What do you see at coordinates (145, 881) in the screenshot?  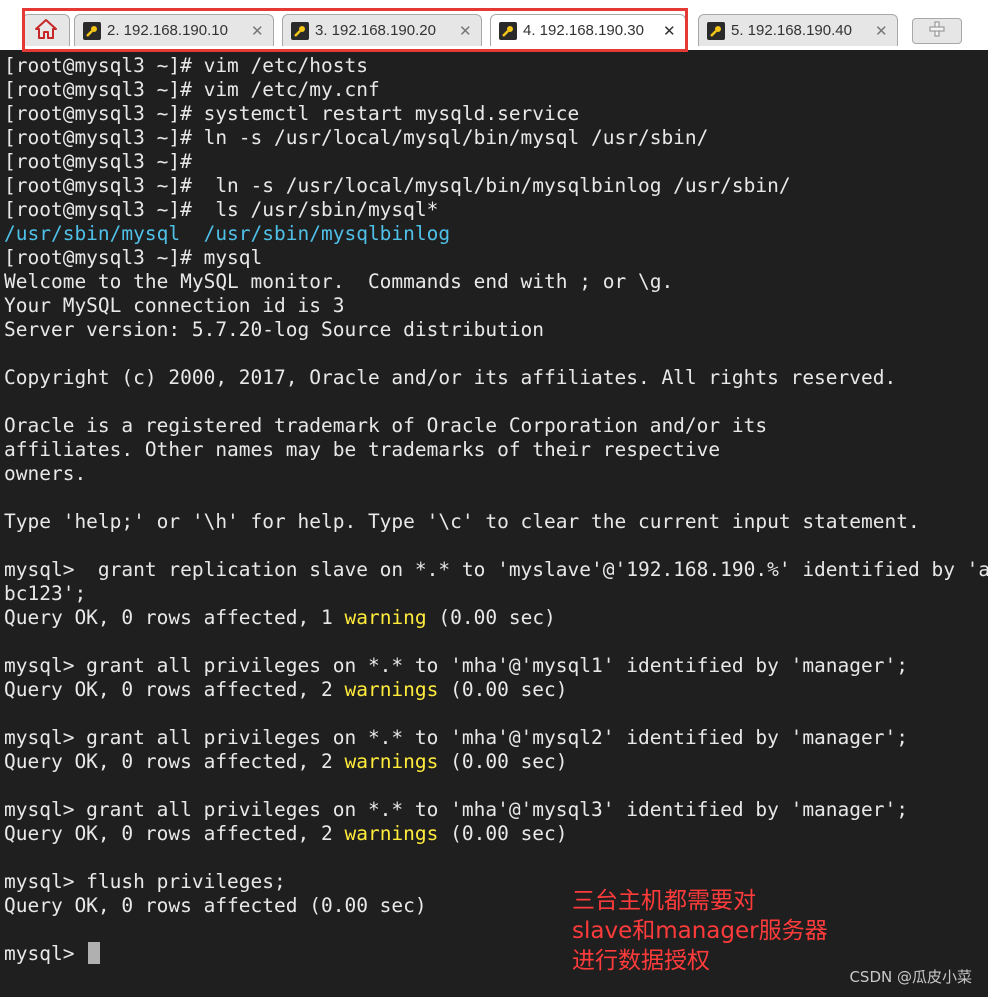 I see `terminal-line: mysql> flush privileges;` at bounding box center [145, 881].